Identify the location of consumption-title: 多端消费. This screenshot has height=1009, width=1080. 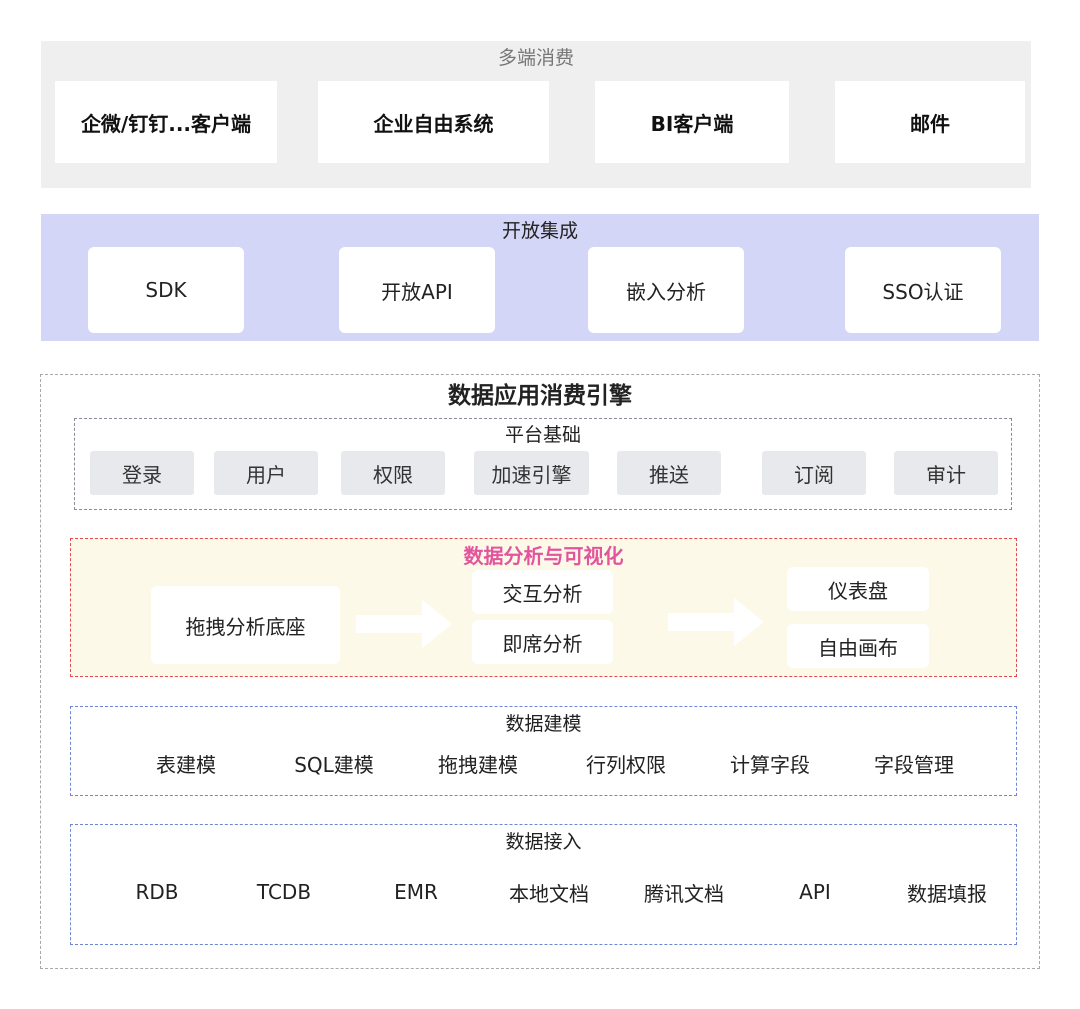
(535, 57).